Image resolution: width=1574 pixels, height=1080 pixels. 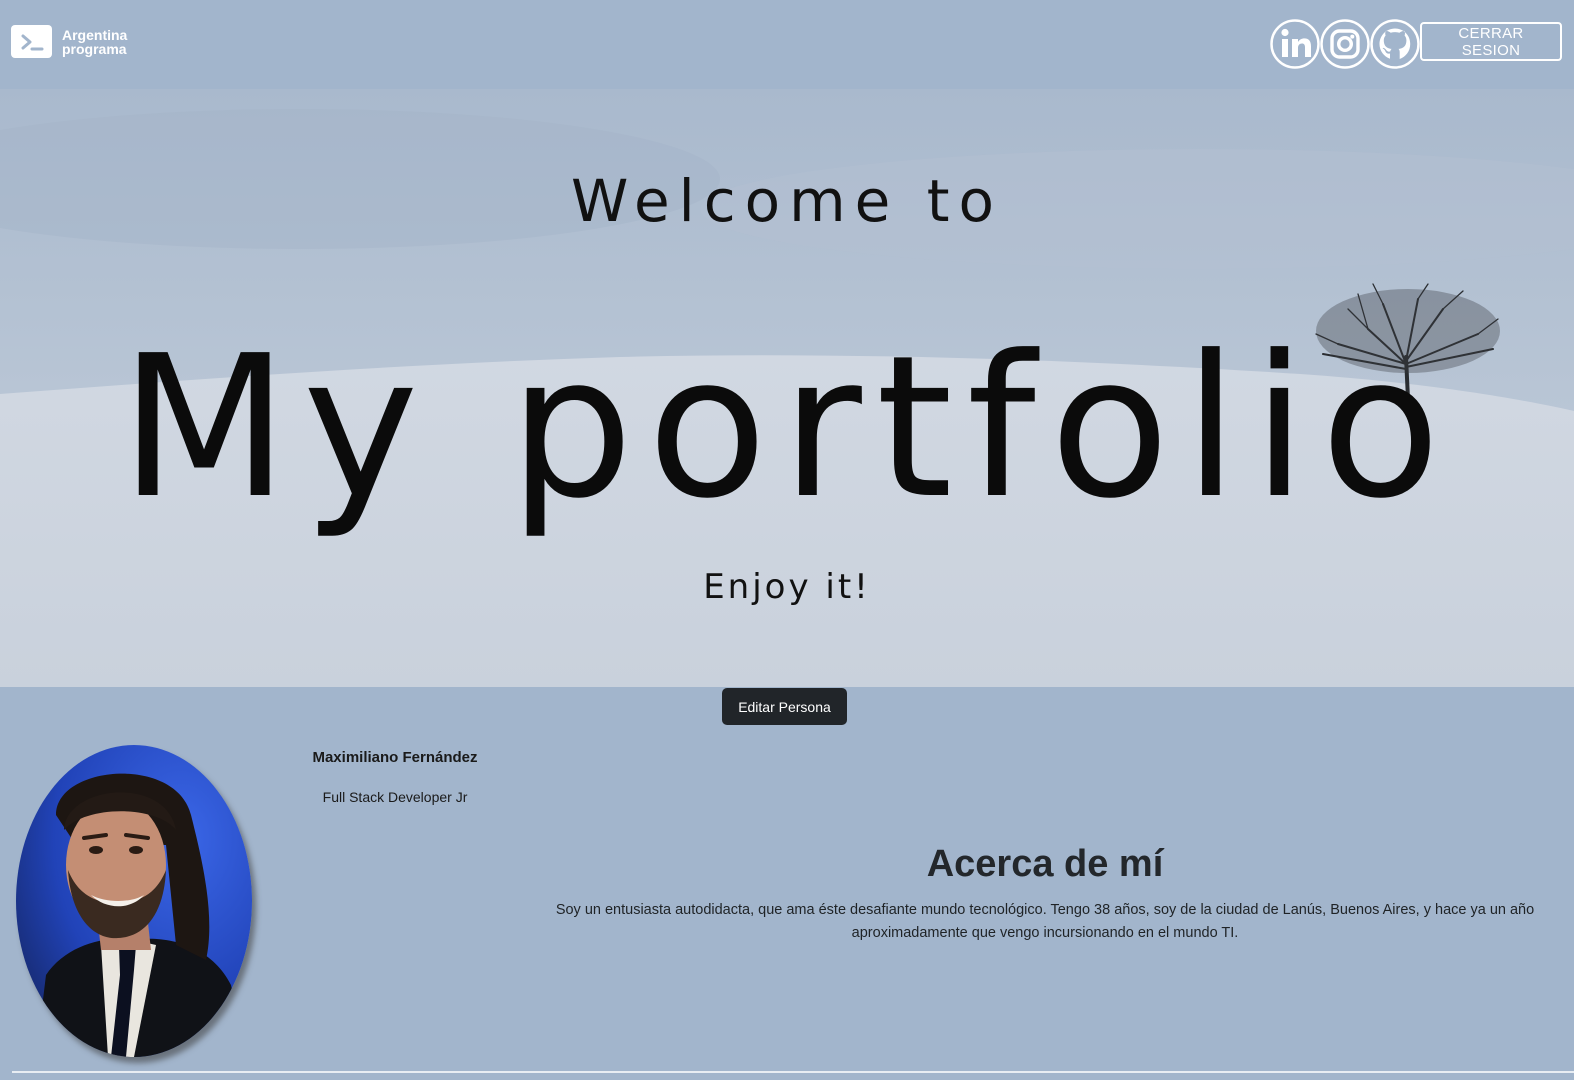 I want to click on github-link, so click(x=1395, y=44).